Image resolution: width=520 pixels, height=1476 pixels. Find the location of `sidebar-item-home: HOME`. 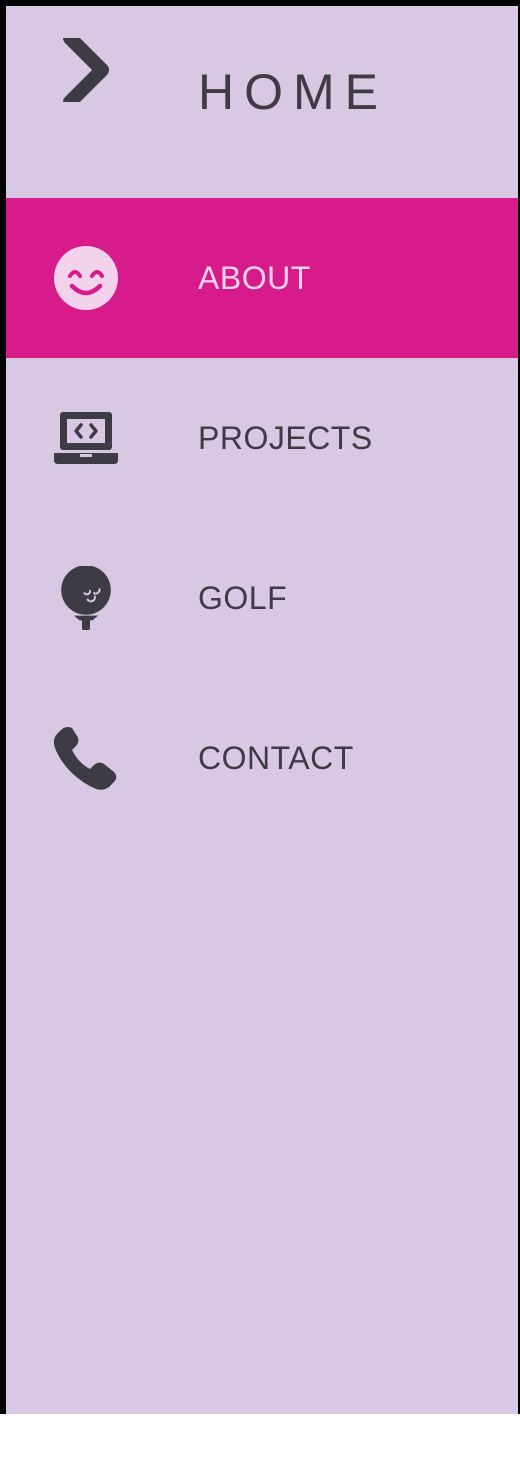

sidebar-item-home: HOME is located at coordinates (262, 102).